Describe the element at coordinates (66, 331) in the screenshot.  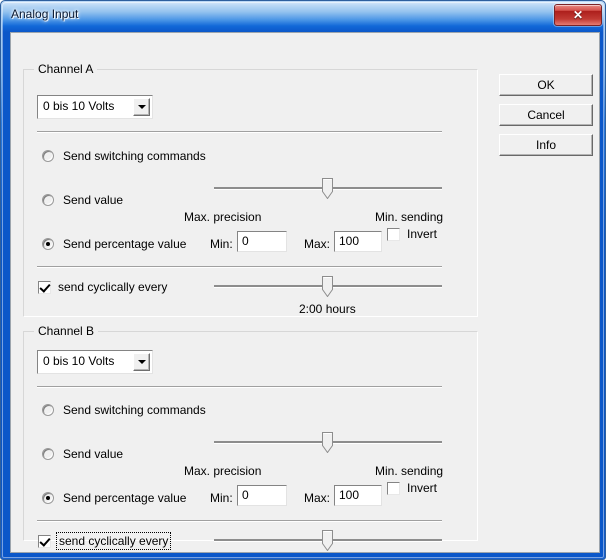
I see `channel-b-group-title: Channel B` at that location.